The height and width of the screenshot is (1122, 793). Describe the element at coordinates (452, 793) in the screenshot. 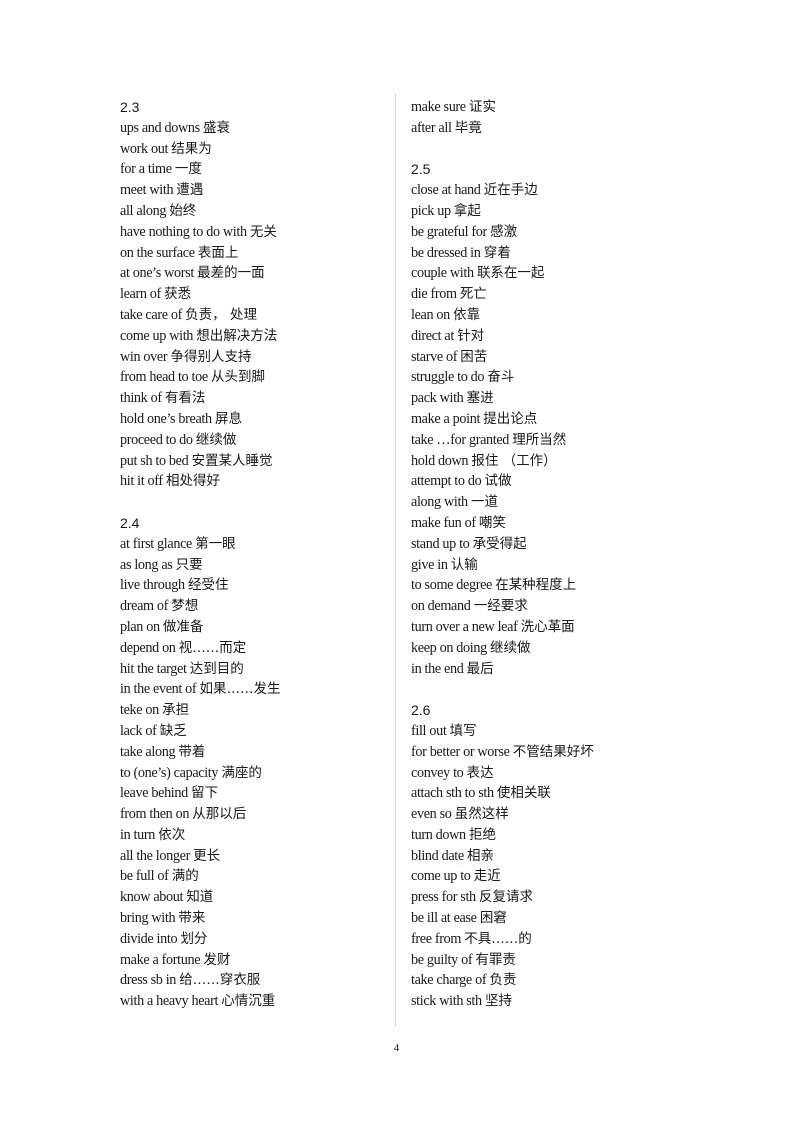

I see `english-phrase: attach sth to sth` at that location.